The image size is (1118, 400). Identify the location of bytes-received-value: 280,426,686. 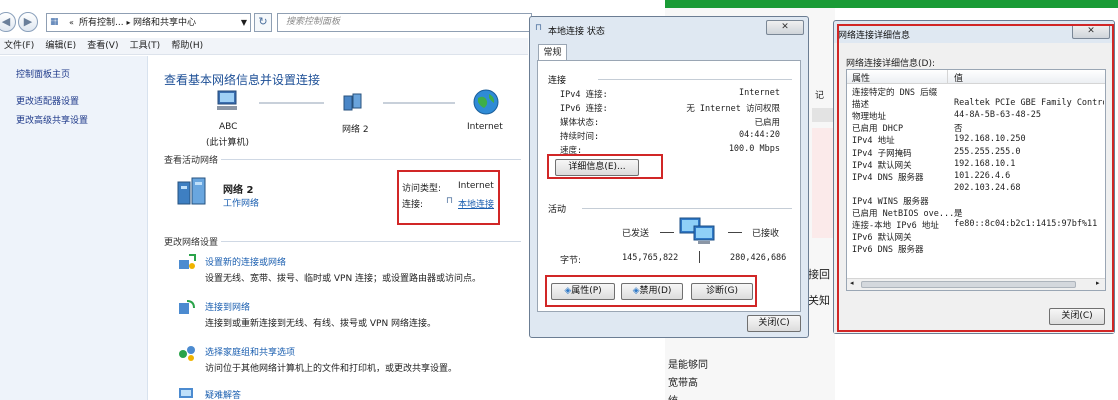
(758, 258).